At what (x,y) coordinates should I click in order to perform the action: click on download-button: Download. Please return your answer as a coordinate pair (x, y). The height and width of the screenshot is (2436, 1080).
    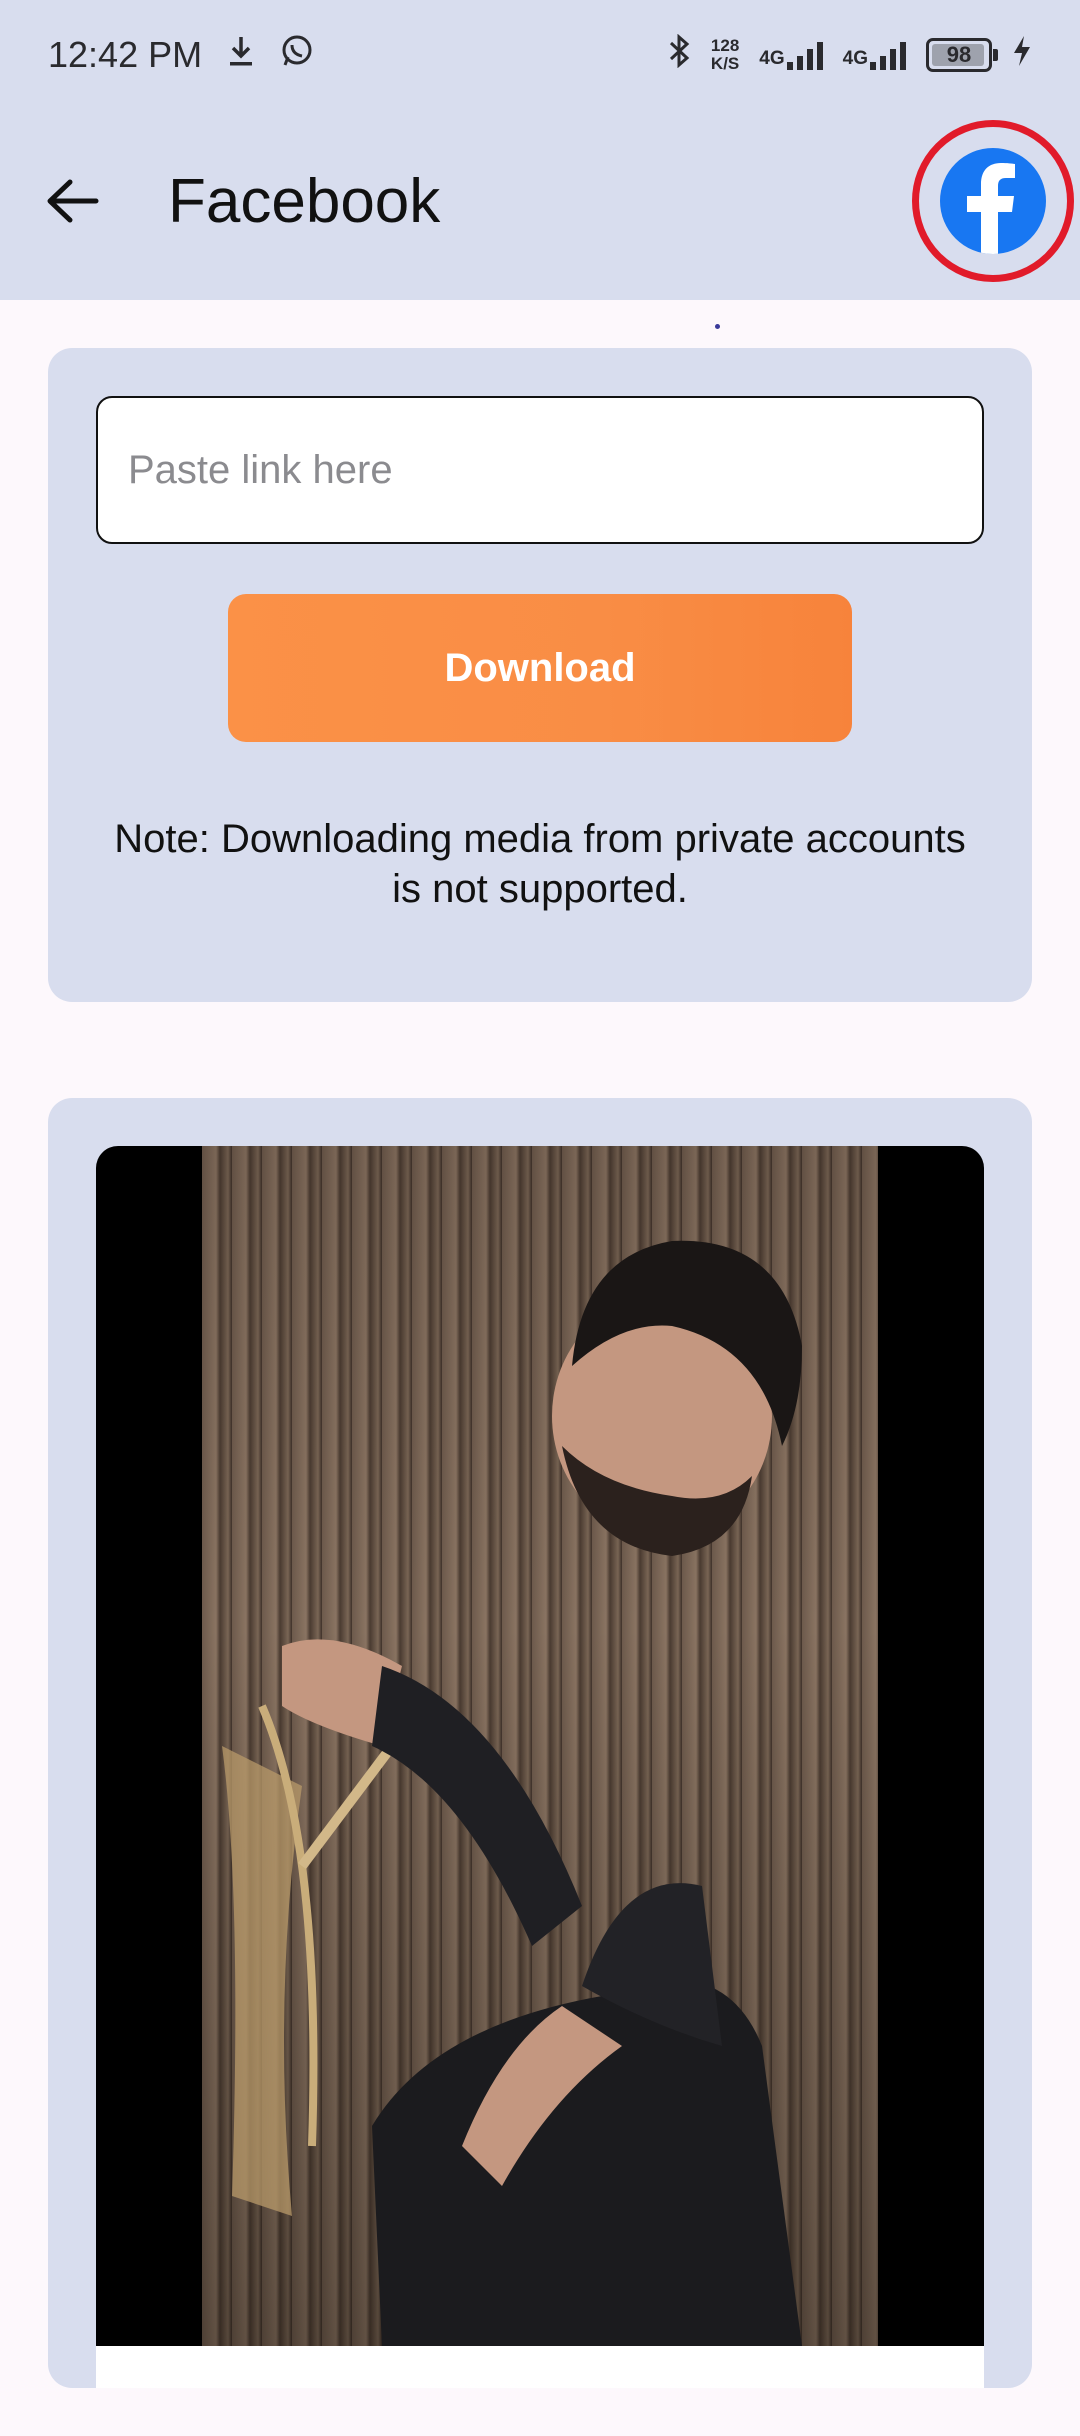
    Looking at the image, I should click on (540, 668).